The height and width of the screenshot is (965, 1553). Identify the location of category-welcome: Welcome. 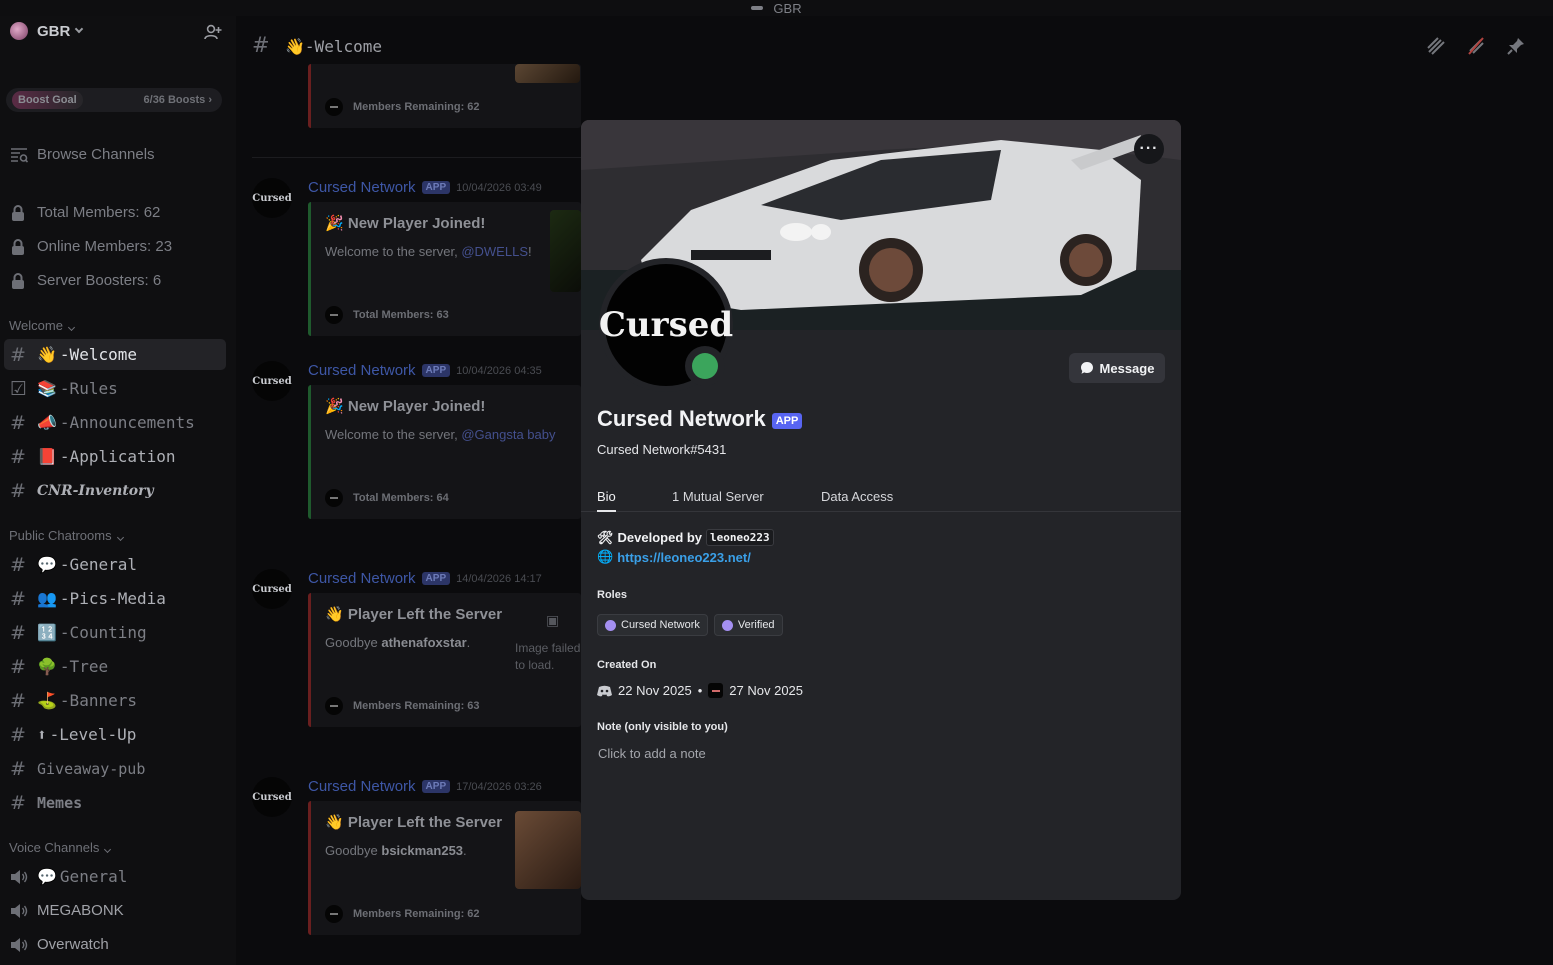
(42, 325).